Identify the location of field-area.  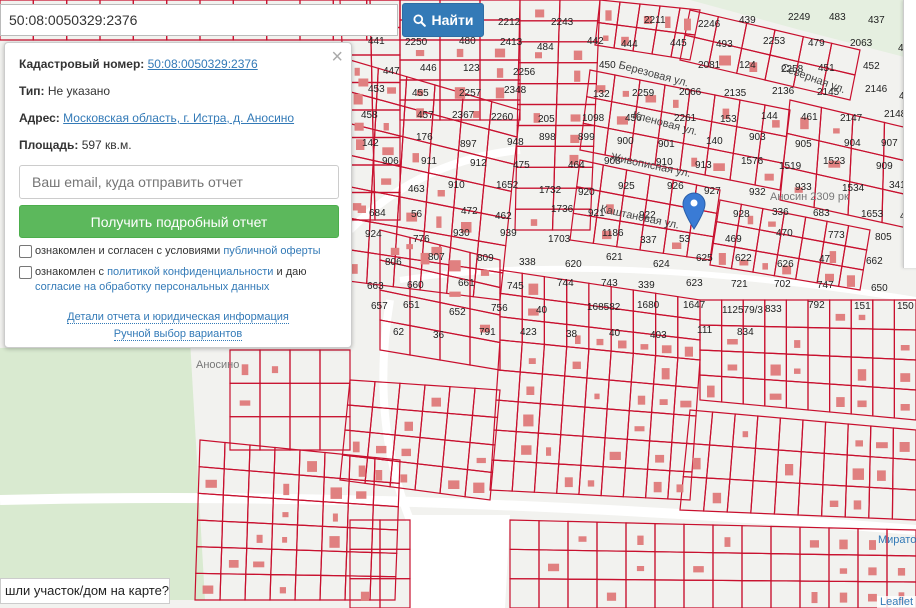
(460, 561).